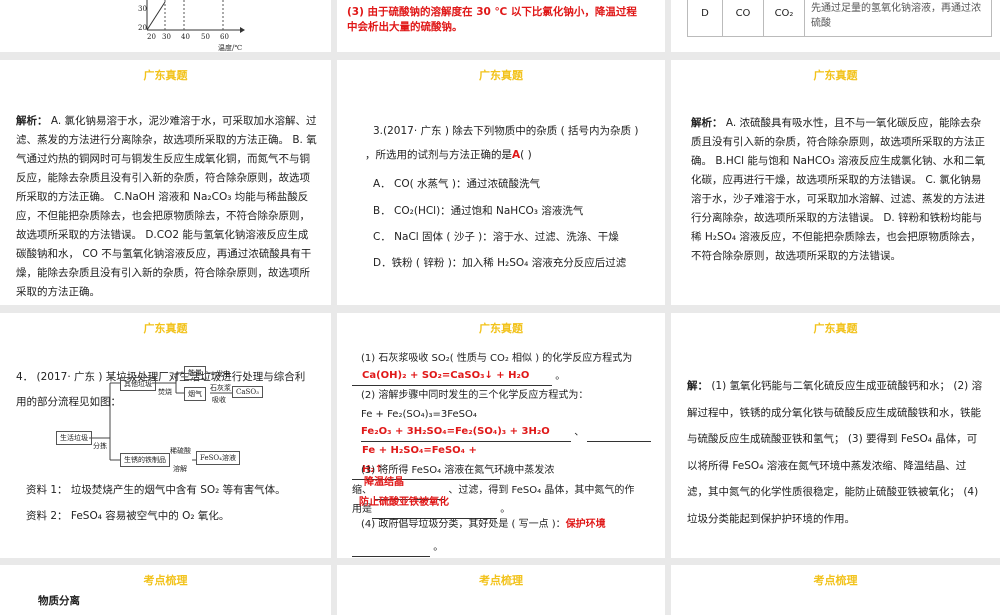  What do you see at coordinates (180, 451) in the screenshot?
I see `flow-acid: 稀硫酸` at bounding box center [180, 451].